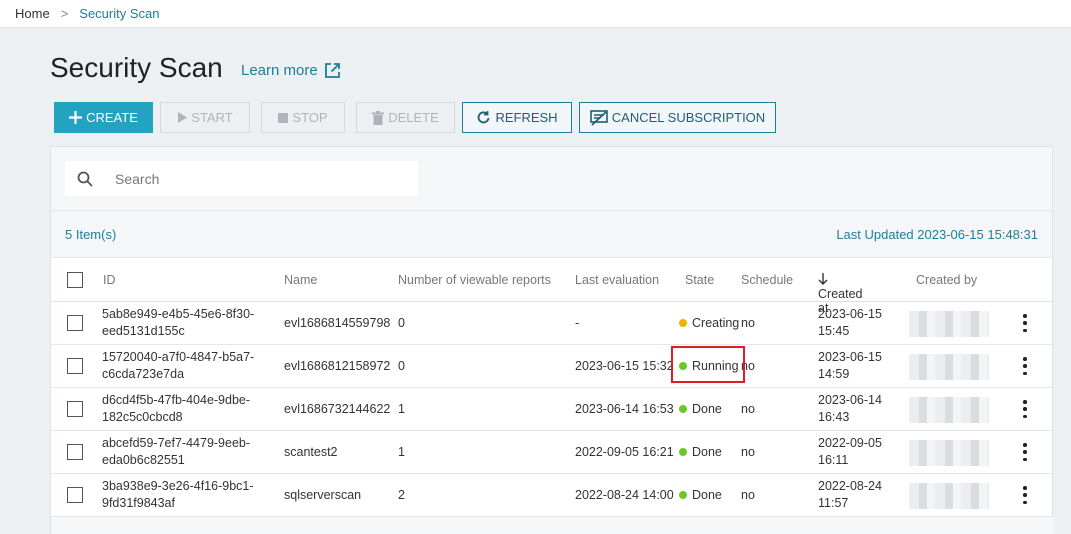 The width and height of the screenshot is (1071, 534). What do you see at coordinates (76, 117) in the screenshot?
I see `plus-icon` at bounding box center [76, 117].